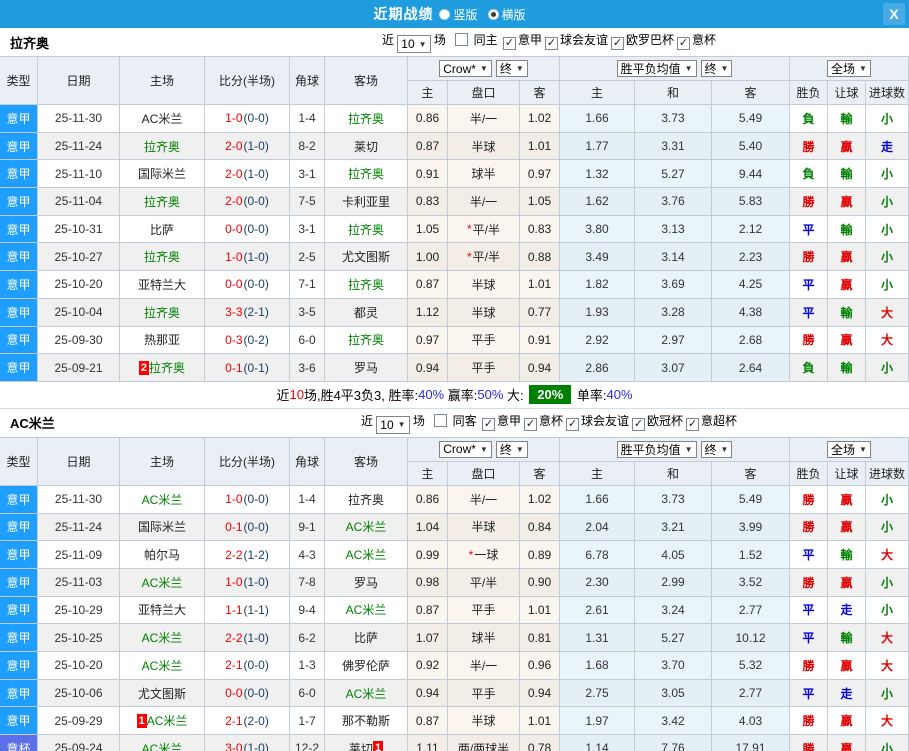 Image resolution: width=909 pixels, height=751 pixels. Describe the element at coordinates (366, 666) in the screenshot. I see `away-team: 佛罗伦萨` at that location.